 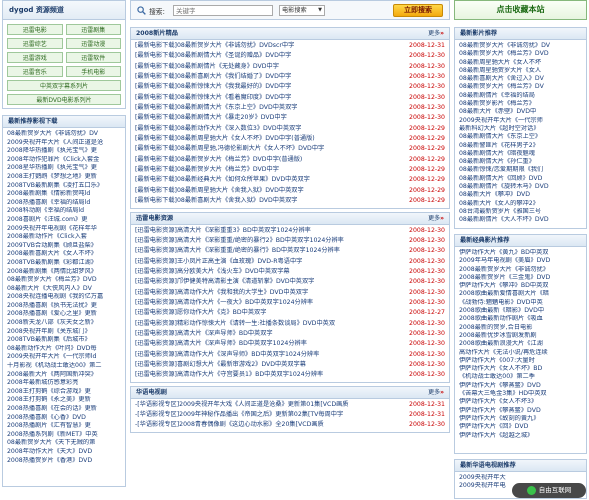 What do you see at coordinates (64, 263) in the screenshot?
I see `list-item: 2008TVB最新剧集《彩都江湖》` at bounding box center [64, 263].